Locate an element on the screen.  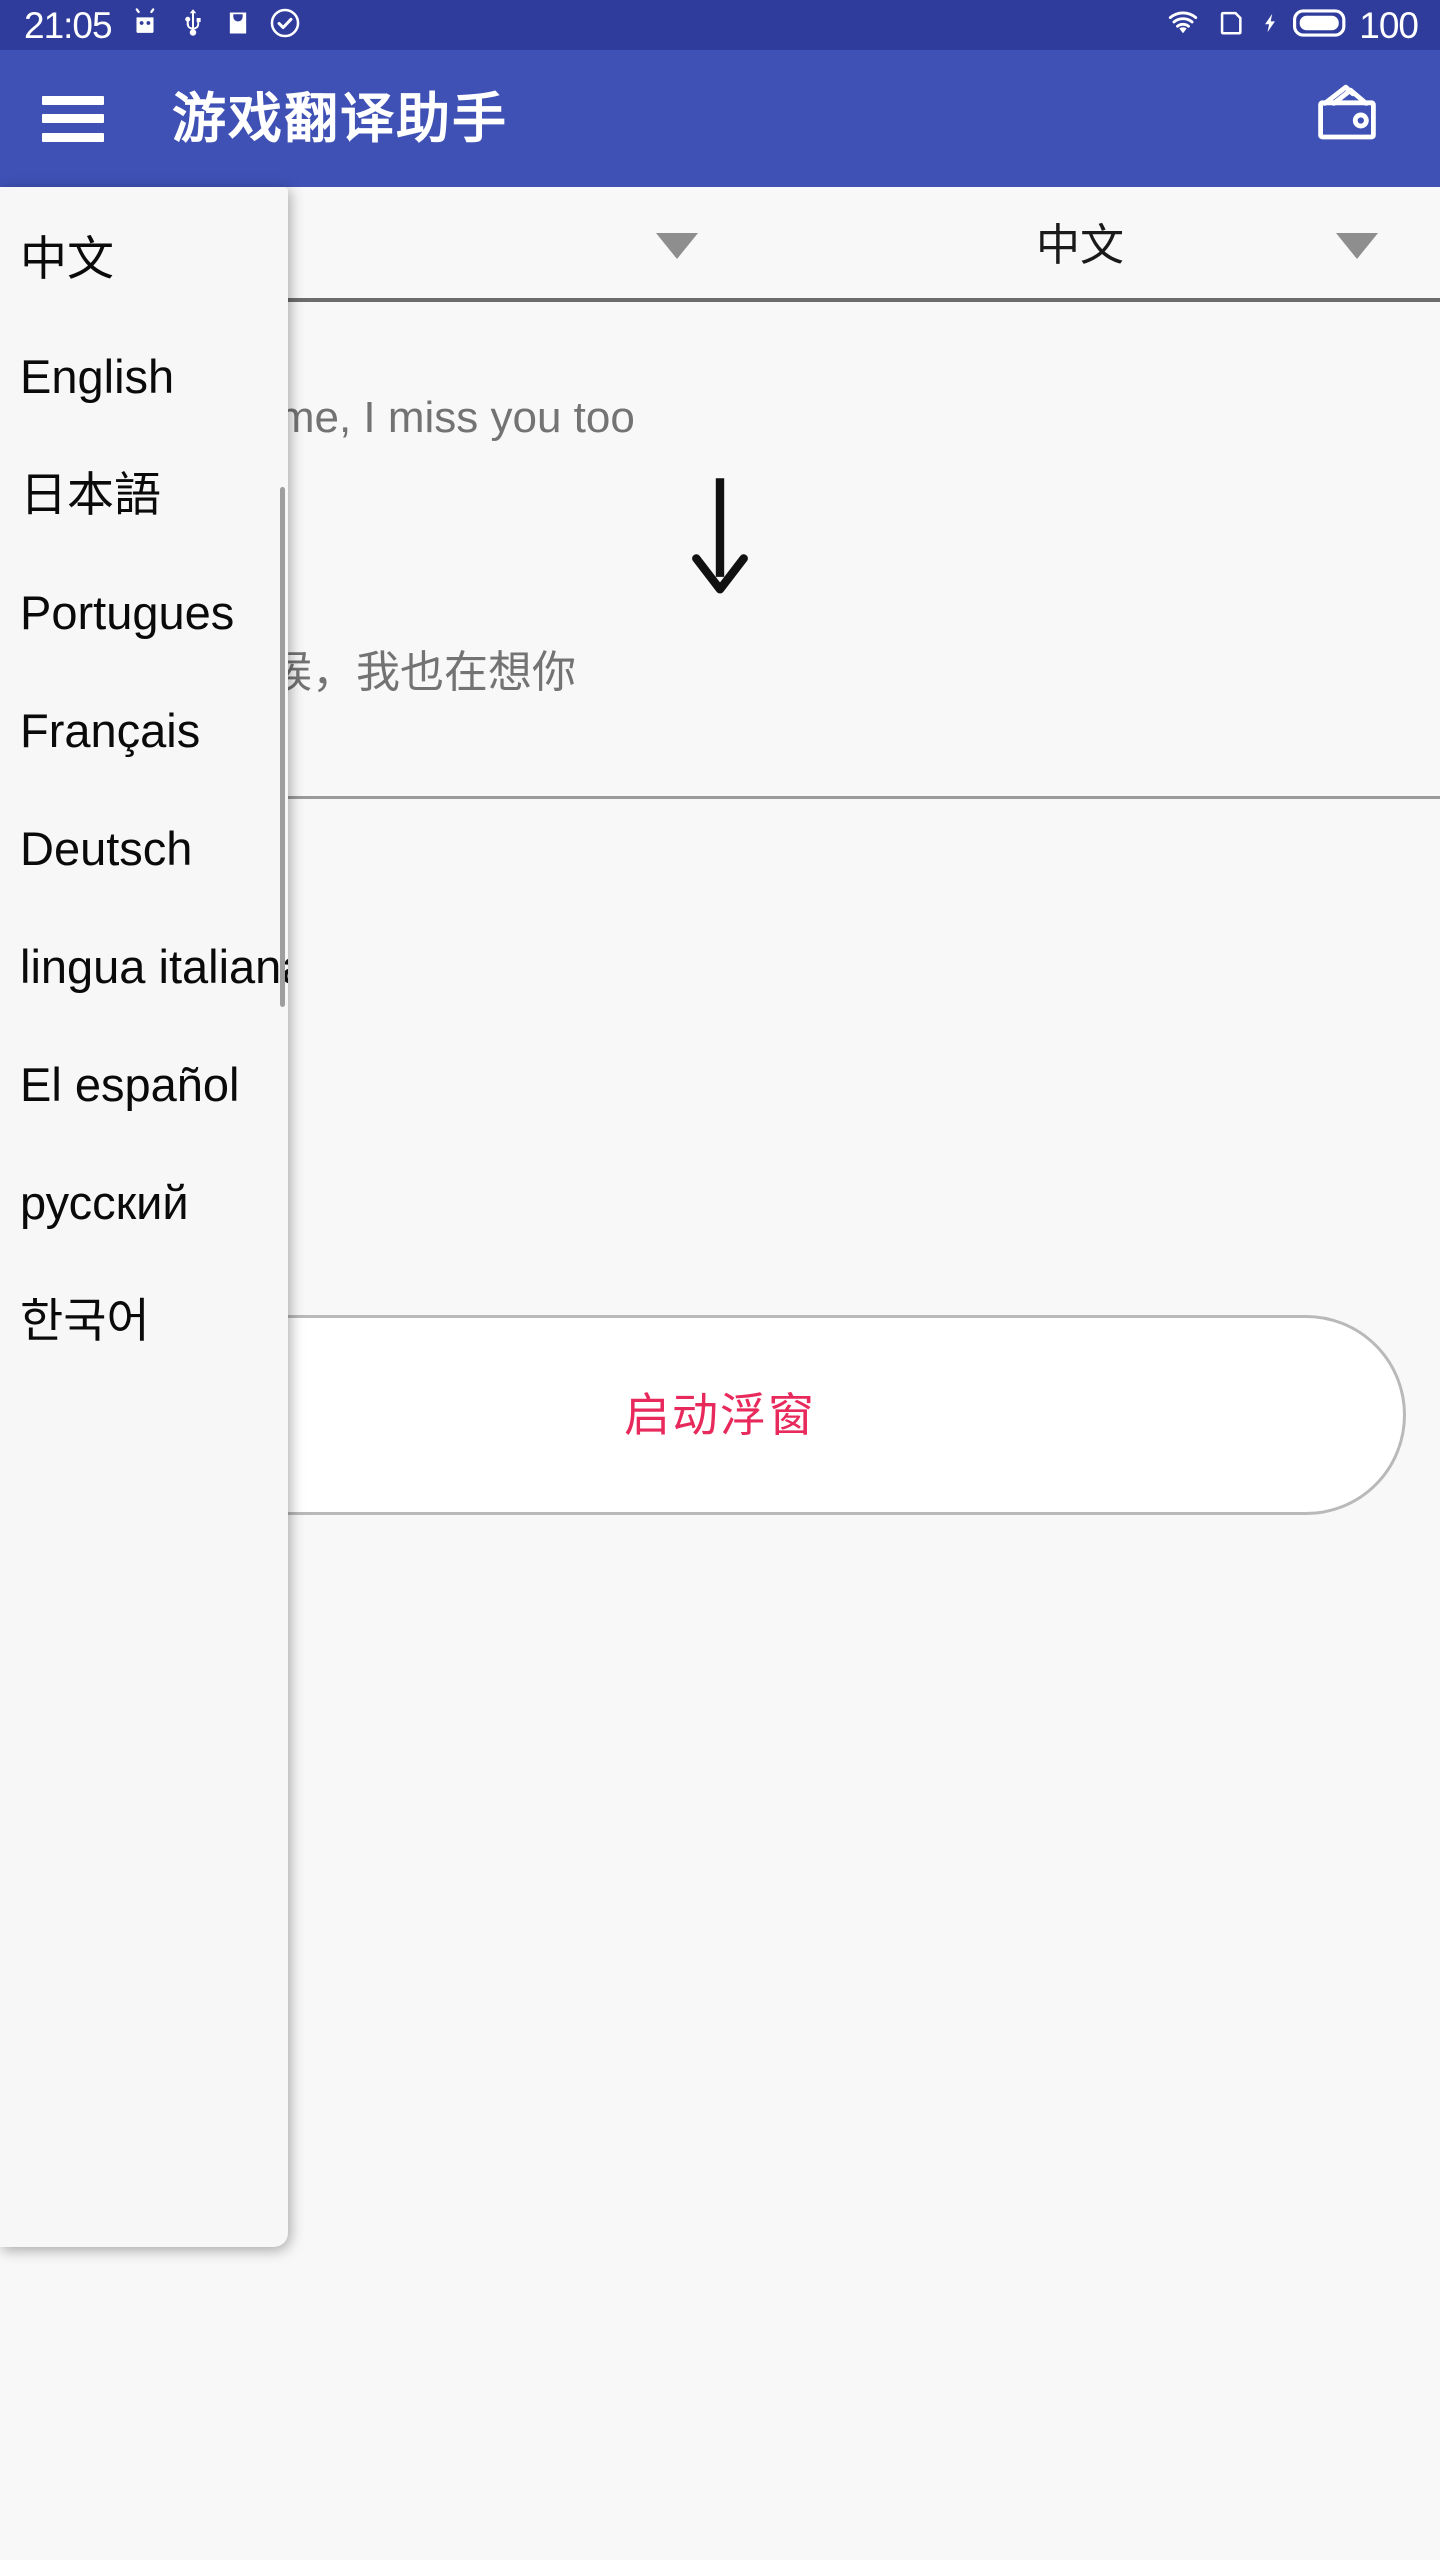
start-floating-window-label: 启动浮窗 is located at coordinates (720, 1415).